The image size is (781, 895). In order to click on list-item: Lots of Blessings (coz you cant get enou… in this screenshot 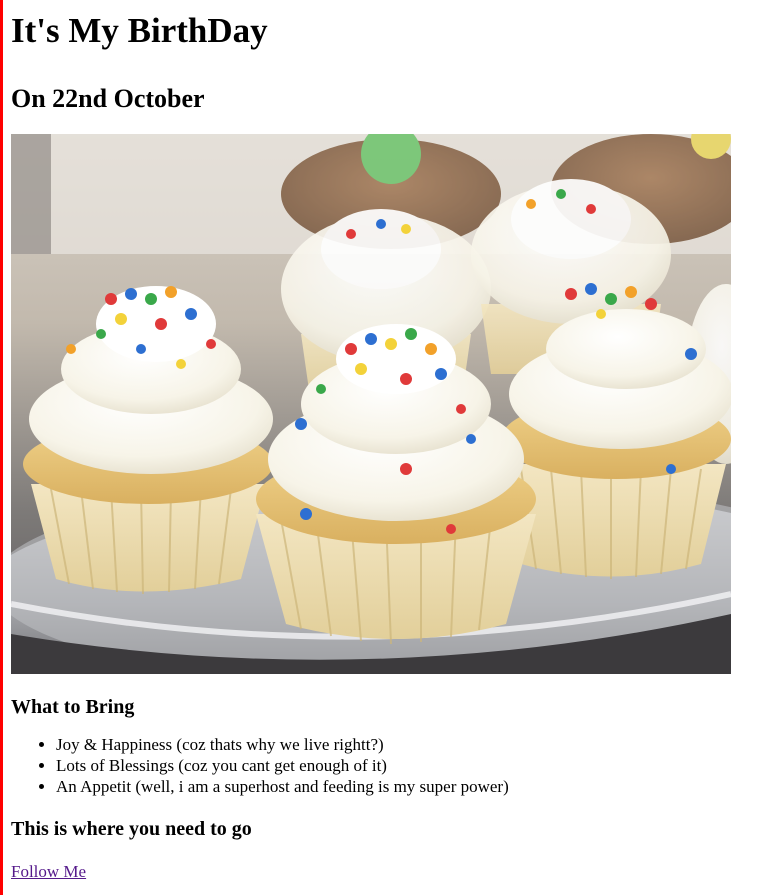, I will do `click(413, 765)`.